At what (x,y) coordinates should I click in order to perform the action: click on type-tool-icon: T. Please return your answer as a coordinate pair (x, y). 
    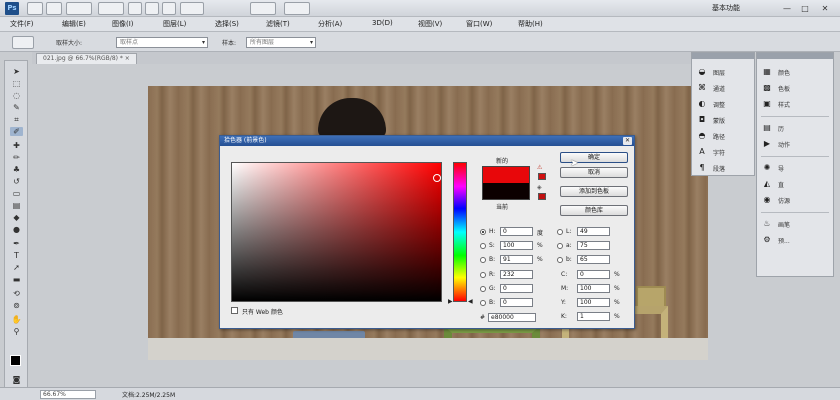
    Looking at the image, I should click on (16, 255).